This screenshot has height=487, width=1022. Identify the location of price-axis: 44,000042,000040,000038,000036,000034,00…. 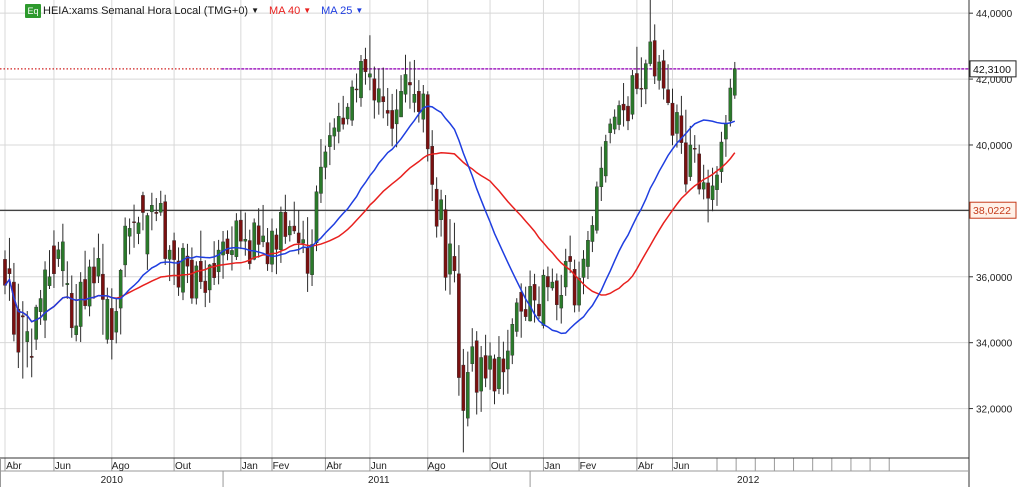
(993, 212).